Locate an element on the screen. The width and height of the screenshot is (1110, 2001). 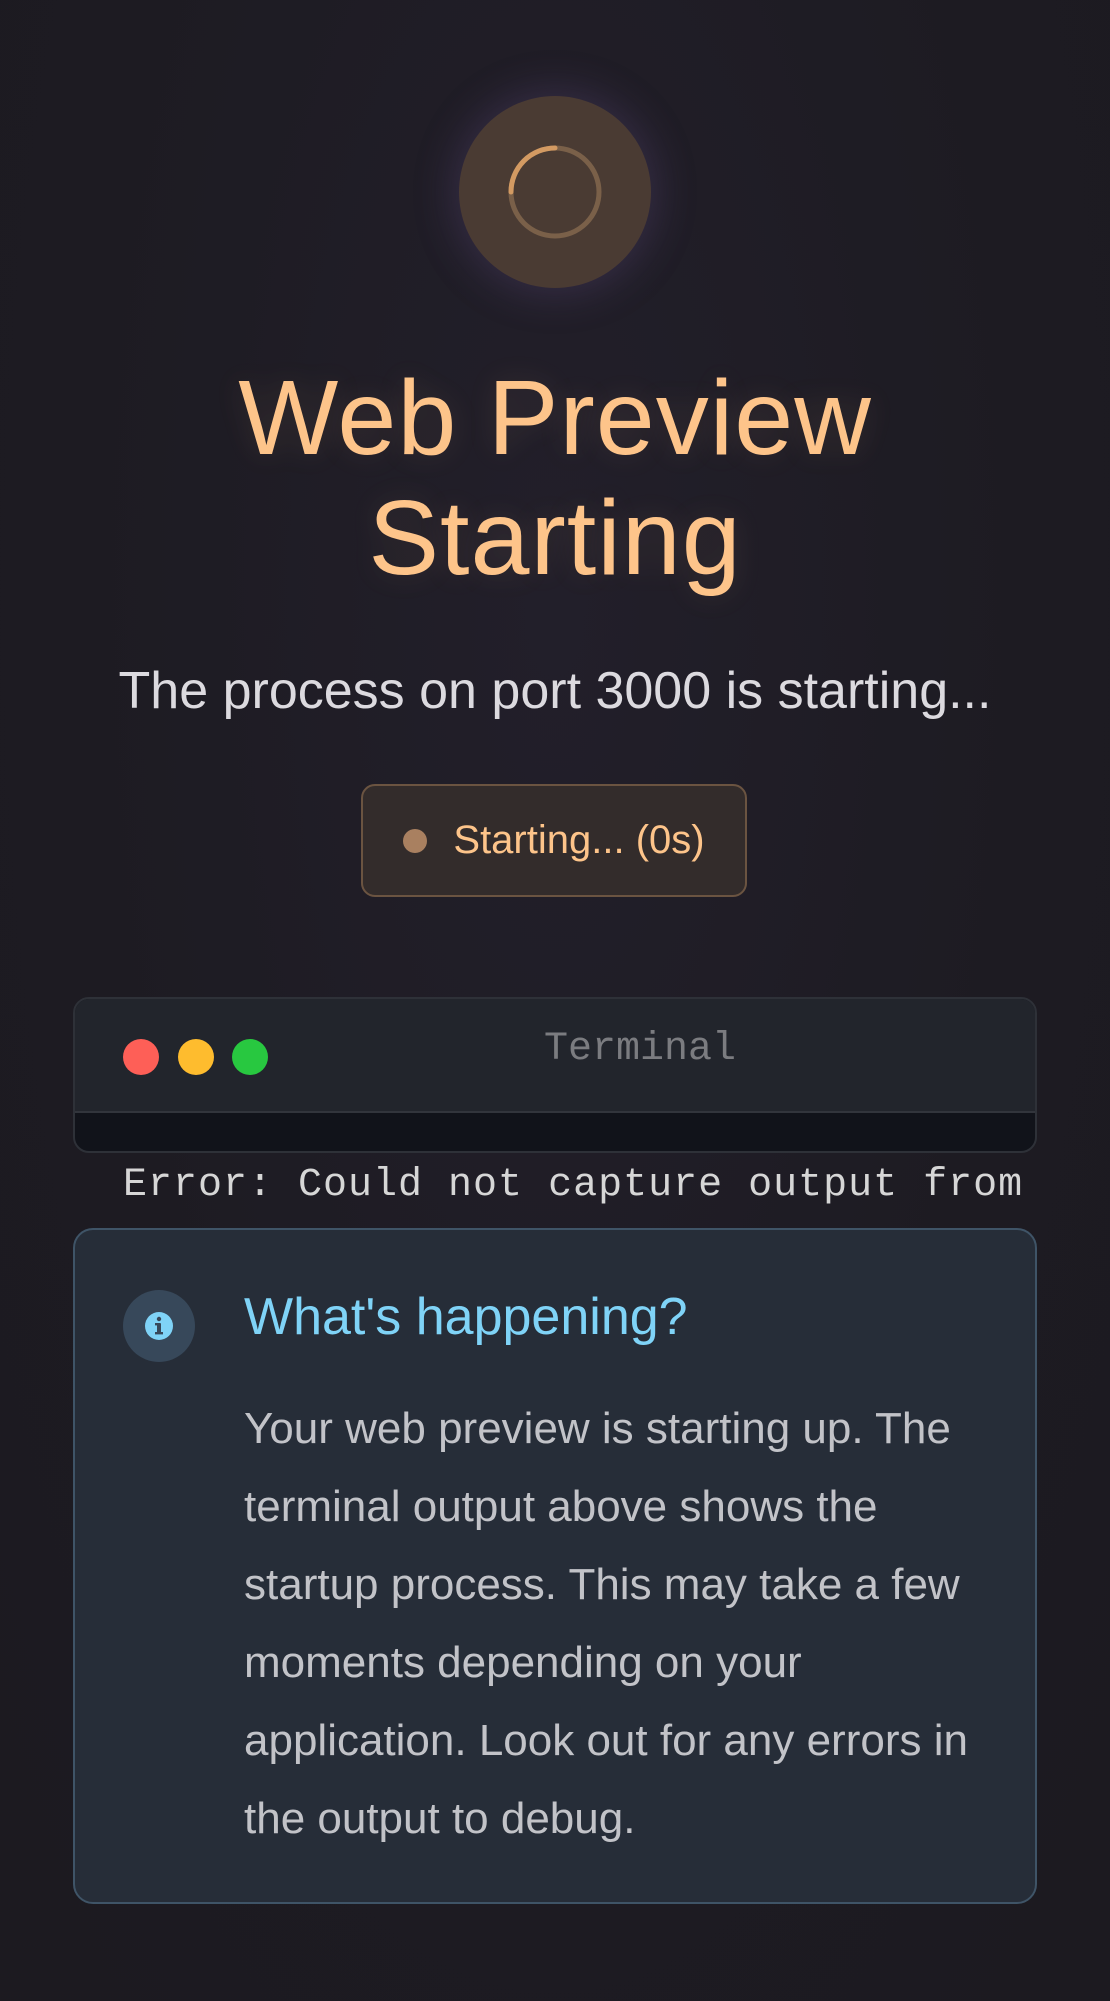
page-title: Web Preview Starting is located at coordinates (555, 478).